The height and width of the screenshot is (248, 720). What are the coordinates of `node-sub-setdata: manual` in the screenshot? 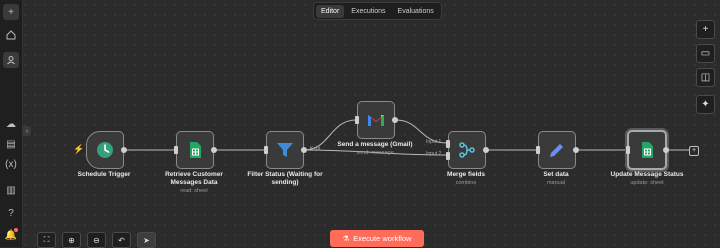 It's located at (556, 183).